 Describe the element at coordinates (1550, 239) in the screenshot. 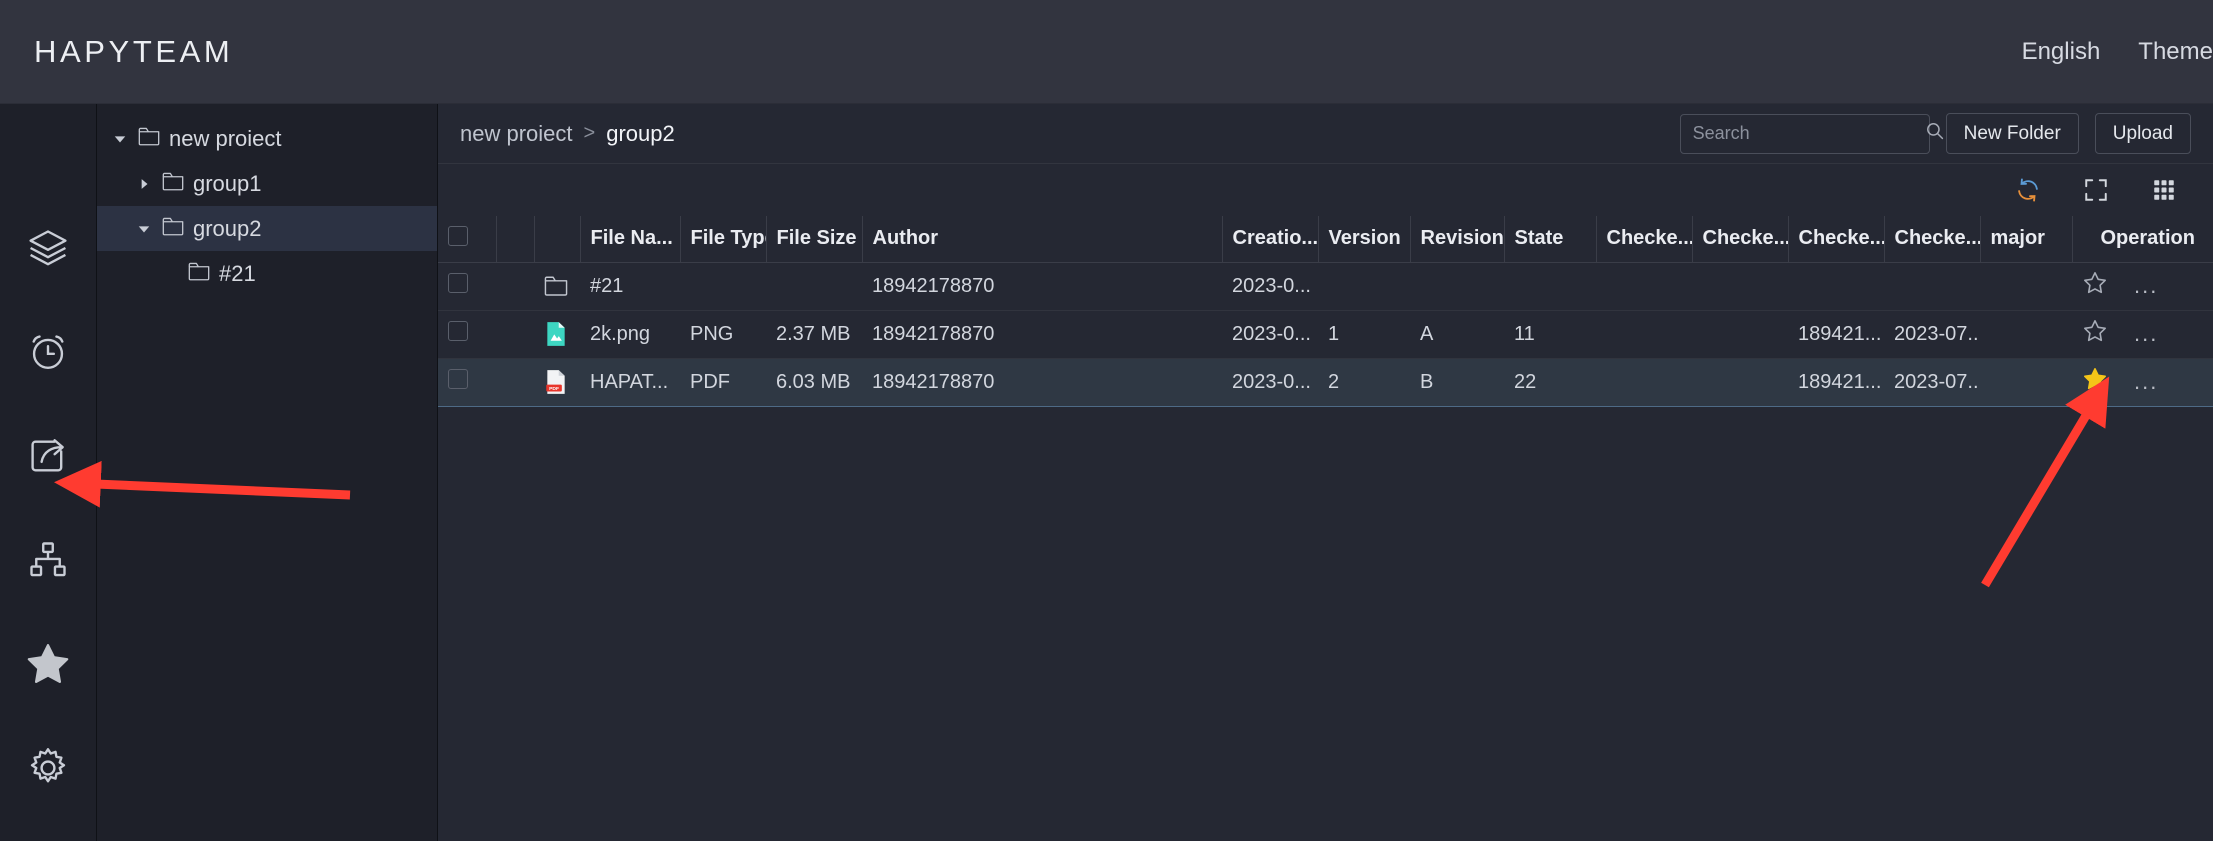

I see `header-state: State` at that location.